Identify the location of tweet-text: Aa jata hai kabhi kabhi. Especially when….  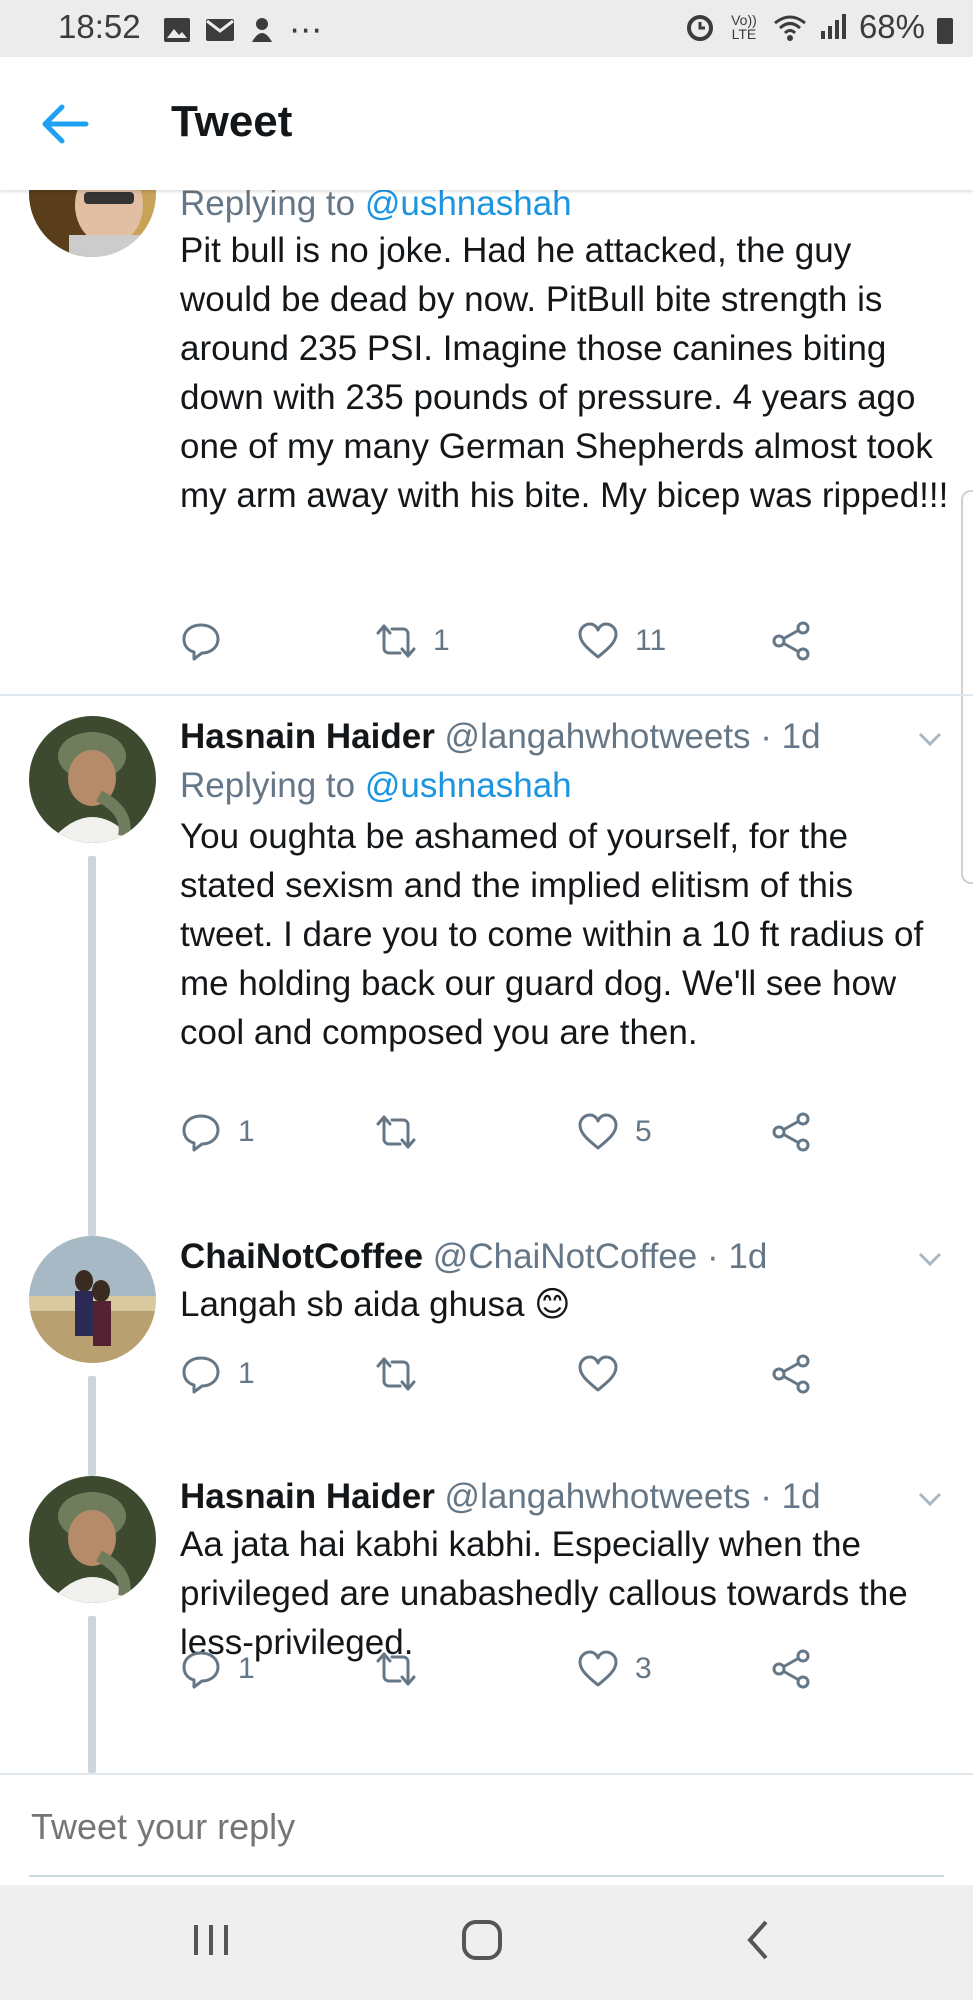
(544, 1593).